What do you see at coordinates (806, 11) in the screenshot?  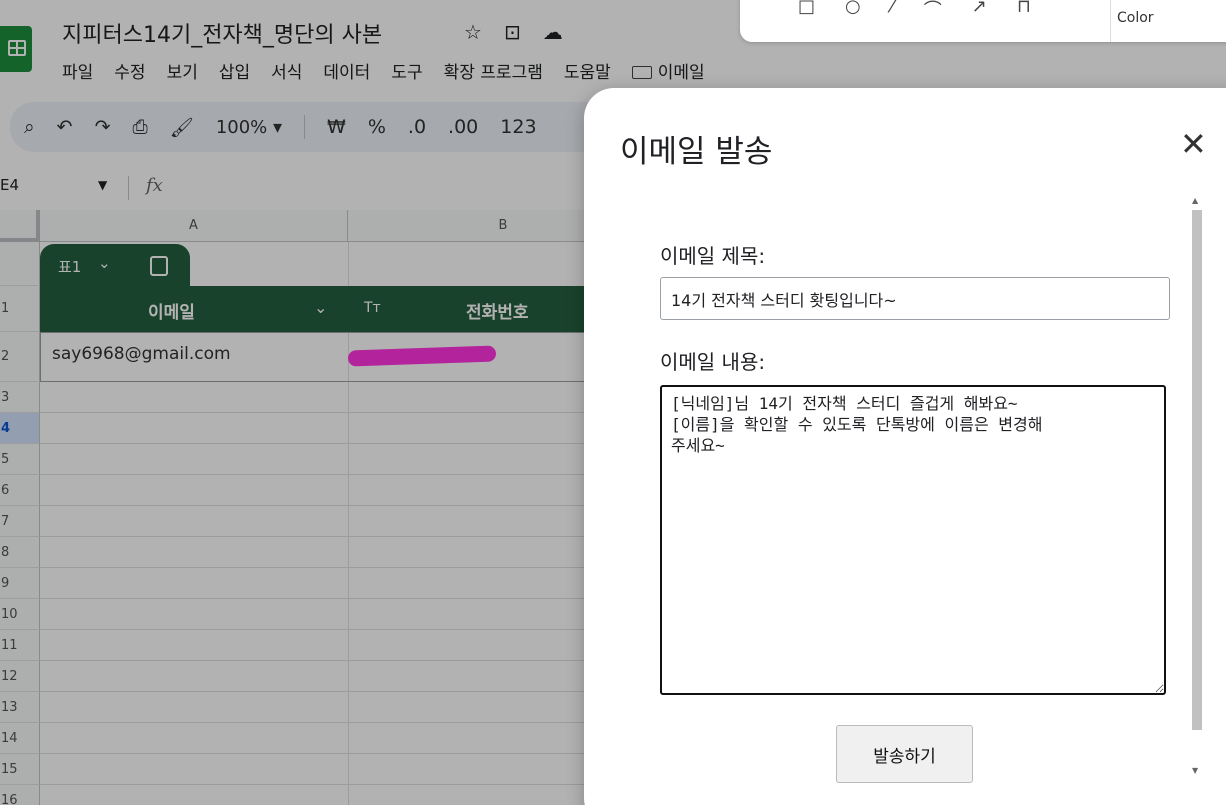 I see `rectangle-tool-icon: □` at bounding box center [806, 11].